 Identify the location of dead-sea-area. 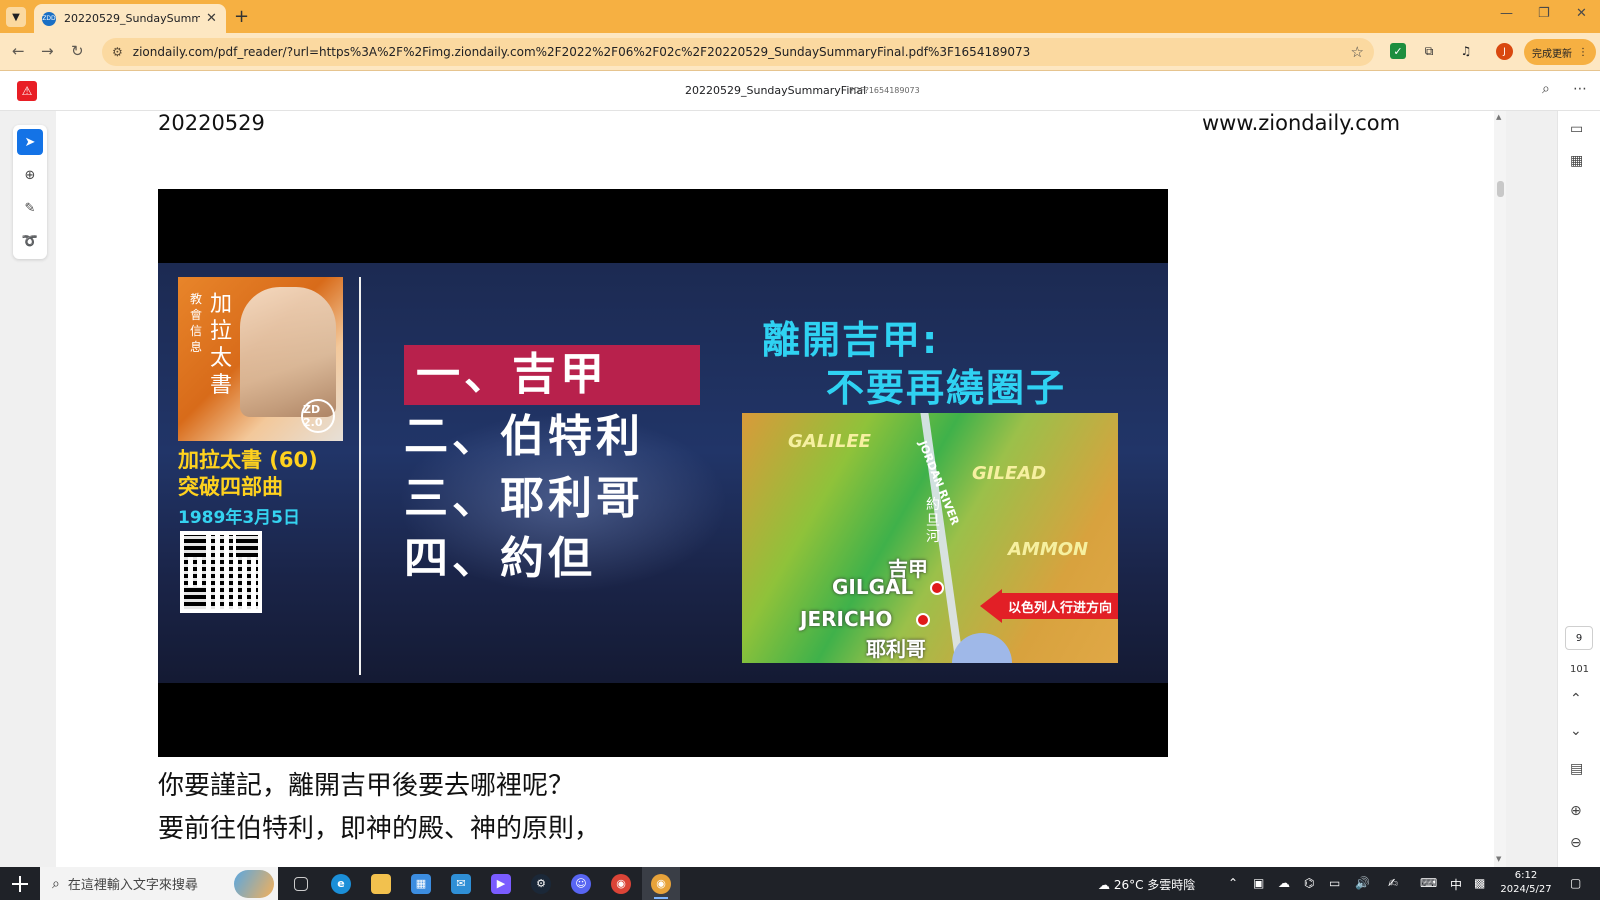
(982, 648).